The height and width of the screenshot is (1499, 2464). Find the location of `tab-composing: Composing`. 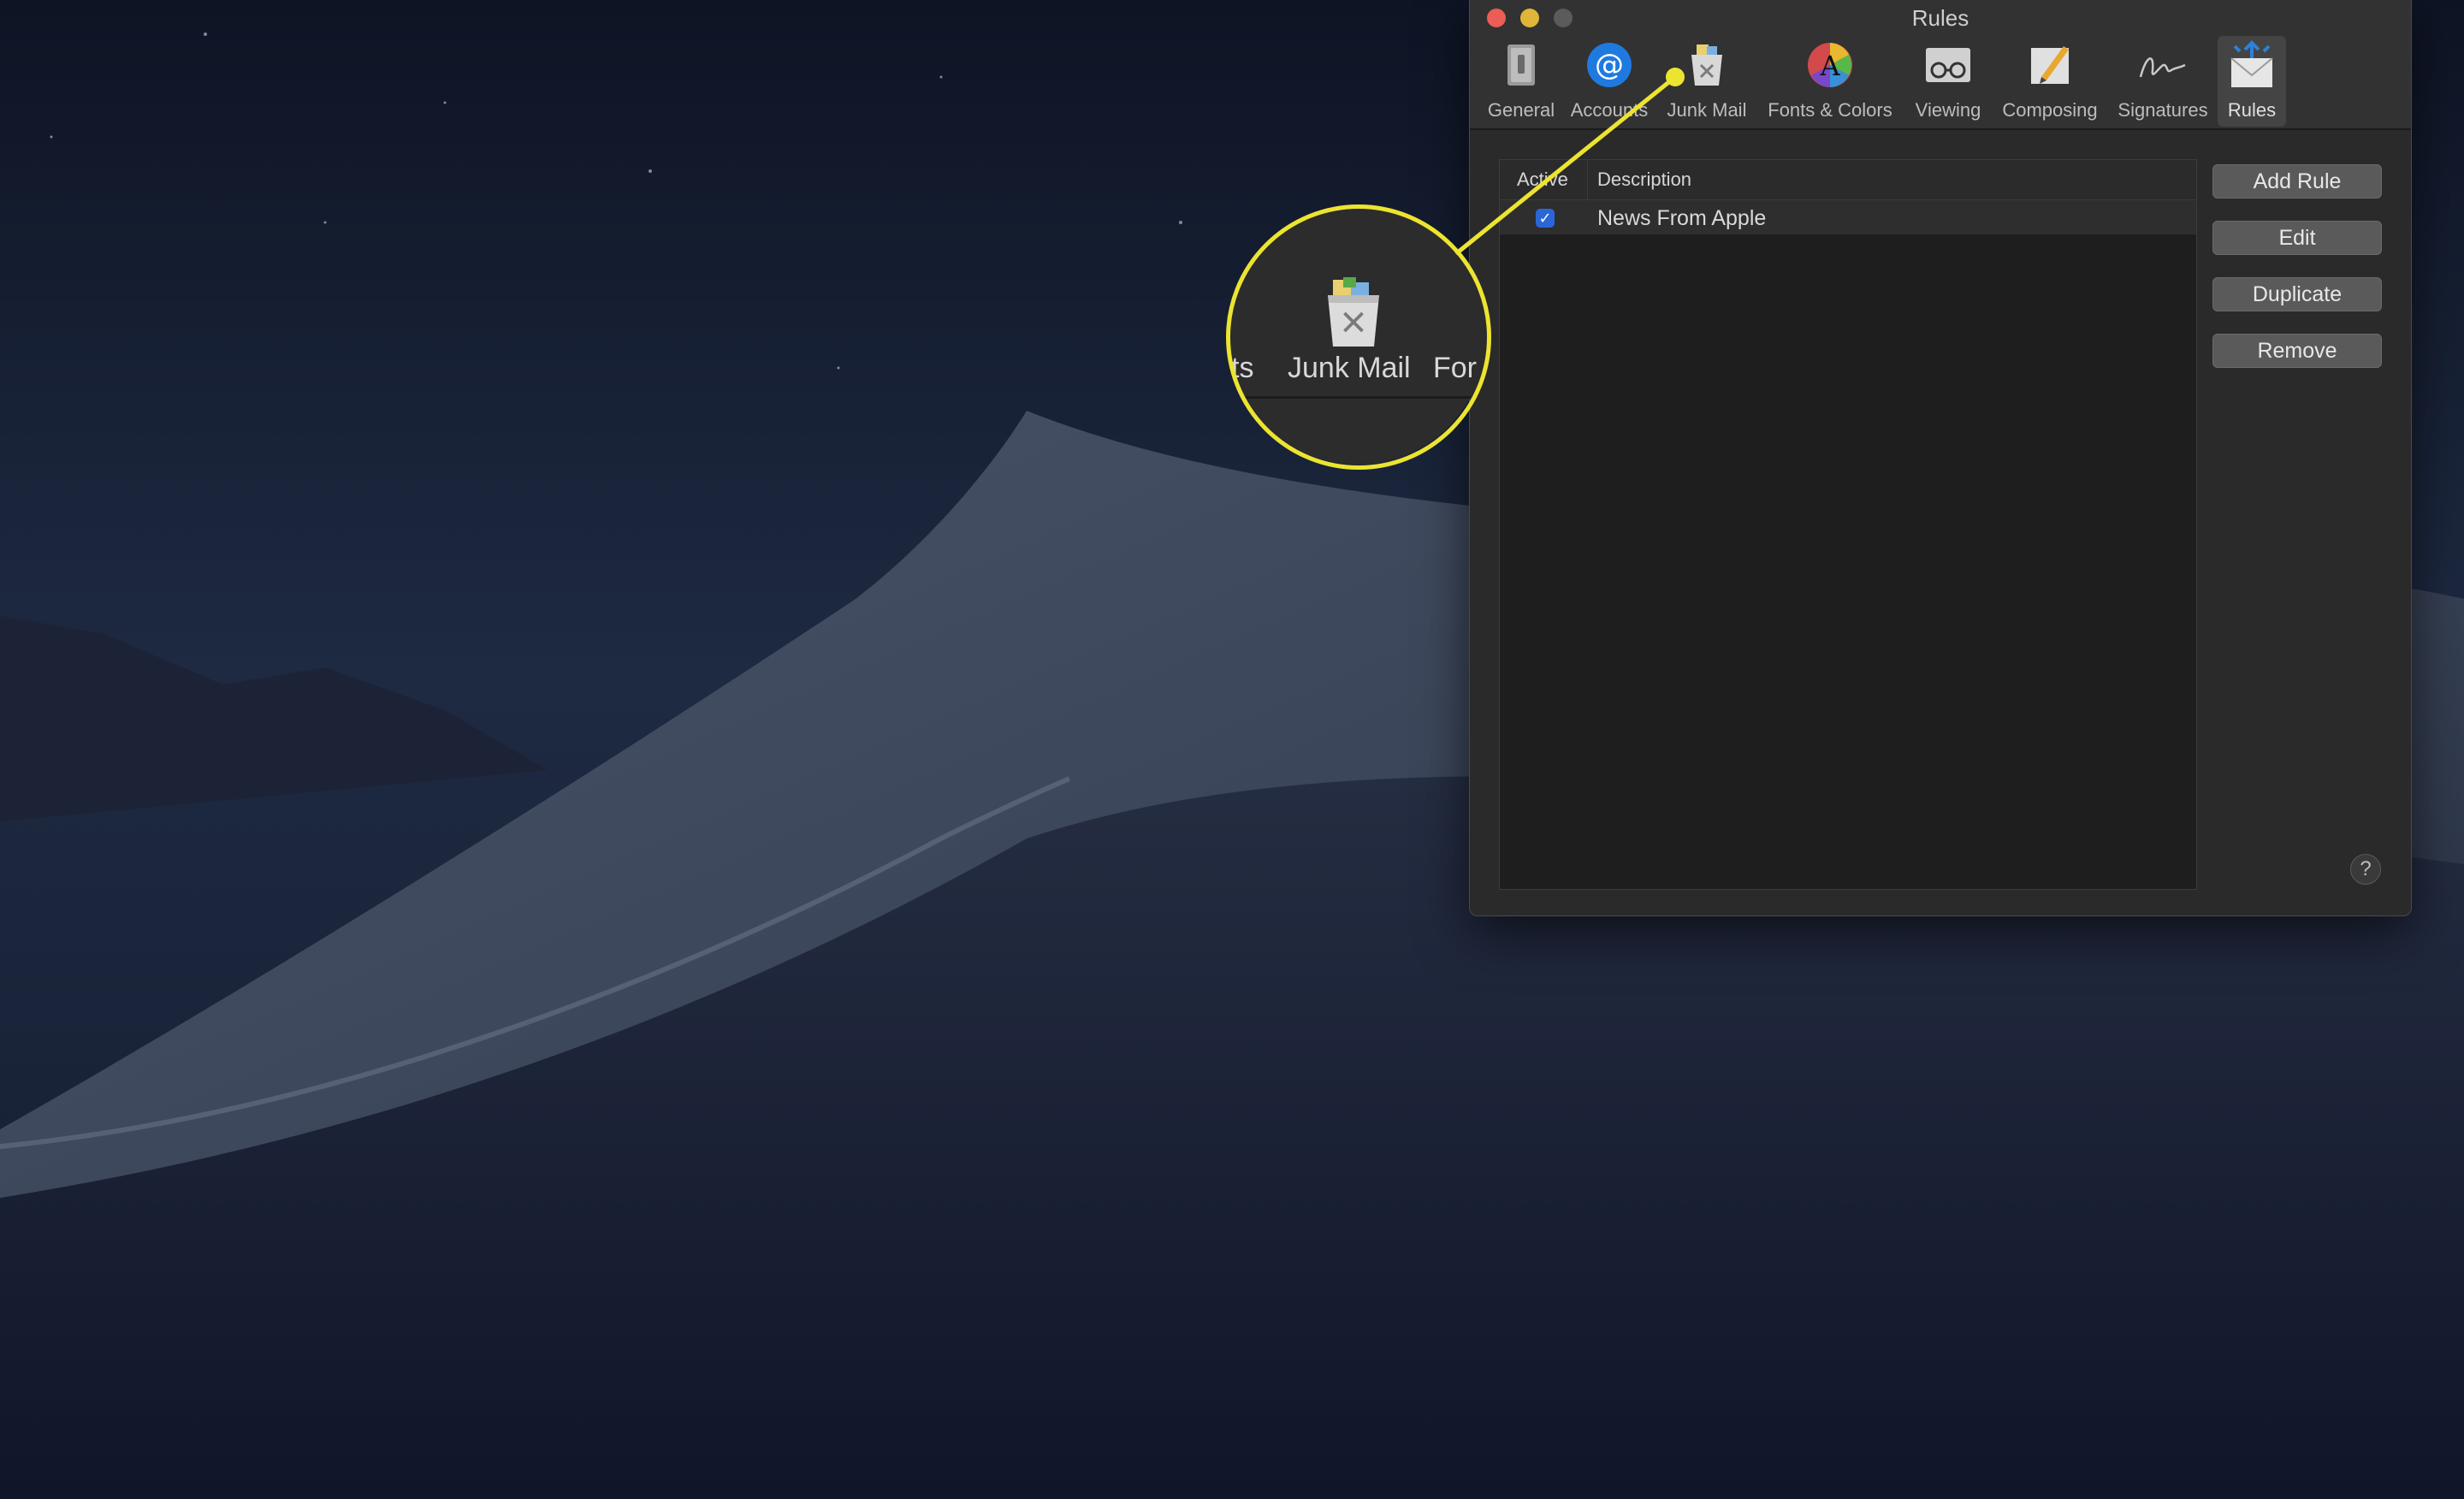

tab-composing: Composing is located at coordinates (2050, 82).